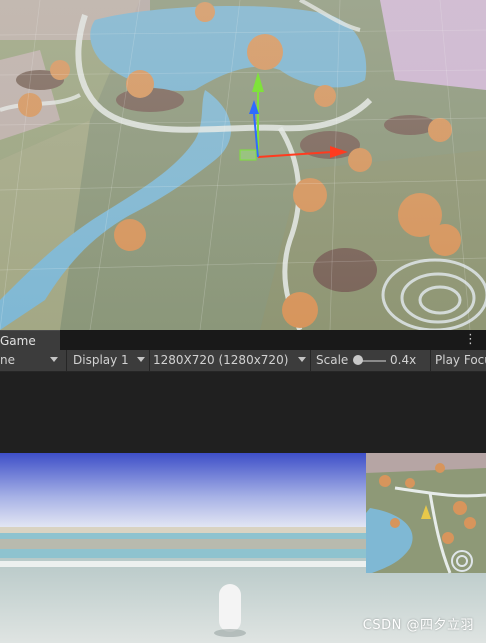 The width and height of the screenshot is (486, 643). What do you see at coordinates (358, 360) in the screenshot?
I see `scale-slider-knob` at bounding box center [358, 360].